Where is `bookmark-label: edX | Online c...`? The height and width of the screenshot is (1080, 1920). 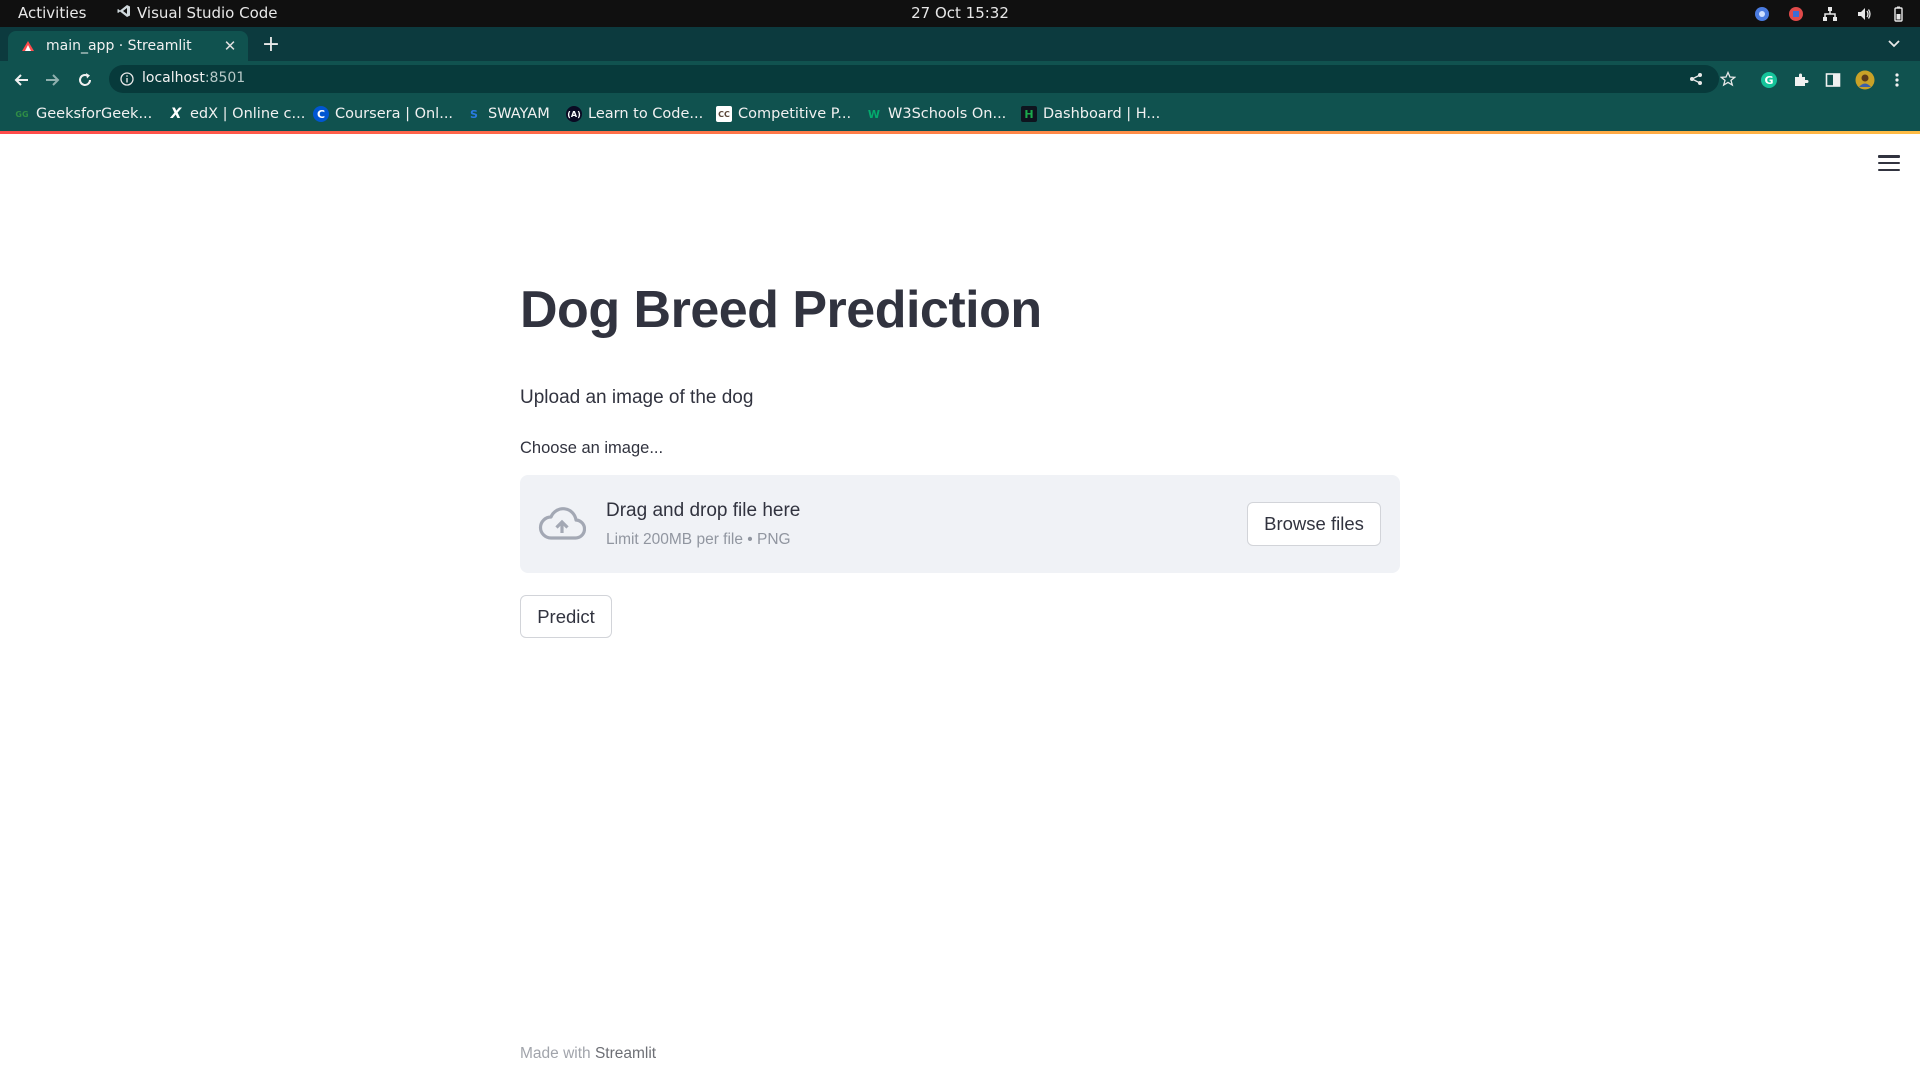
bookmark-label: edX | Online c... is located at coordinates (248, 114).